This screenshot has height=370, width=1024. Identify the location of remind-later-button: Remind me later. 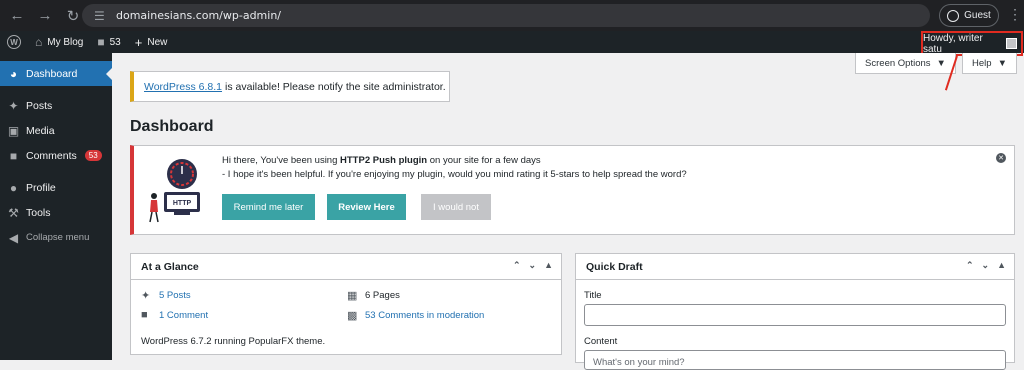
(268, 207).